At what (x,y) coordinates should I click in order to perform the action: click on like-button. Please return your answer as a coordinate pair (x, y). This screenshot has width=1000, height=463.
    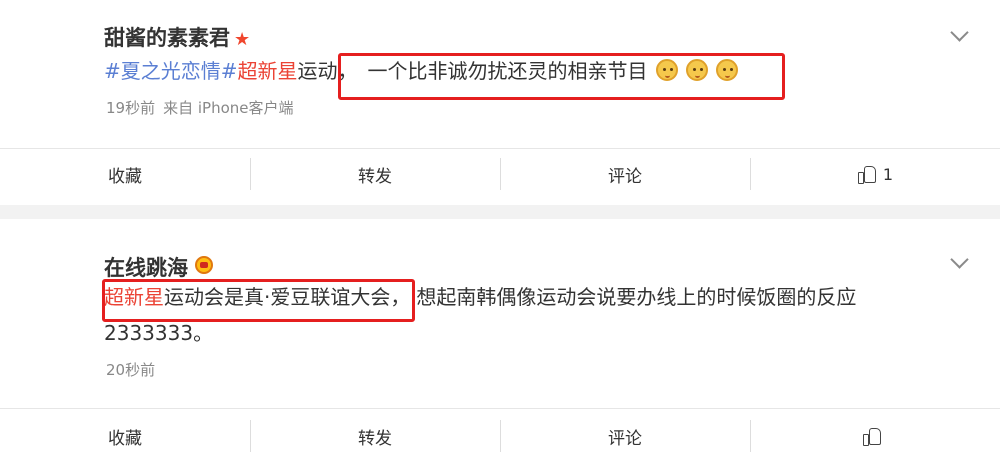
    Looking at the image, I should click on (875, 436).